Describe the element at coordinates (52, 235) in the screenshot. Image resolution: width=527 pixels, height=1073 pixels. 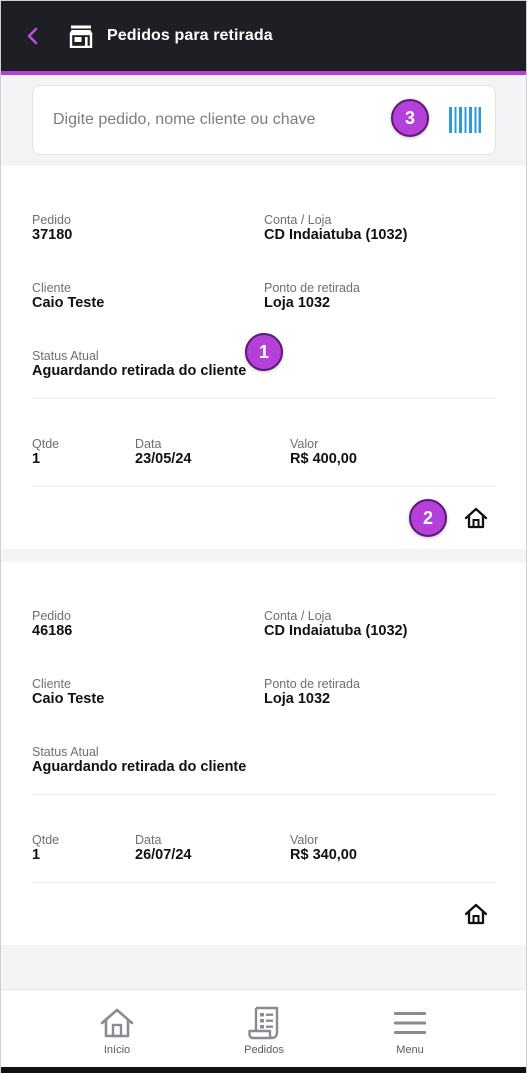
I see `pedido-value: 37180` at that location.